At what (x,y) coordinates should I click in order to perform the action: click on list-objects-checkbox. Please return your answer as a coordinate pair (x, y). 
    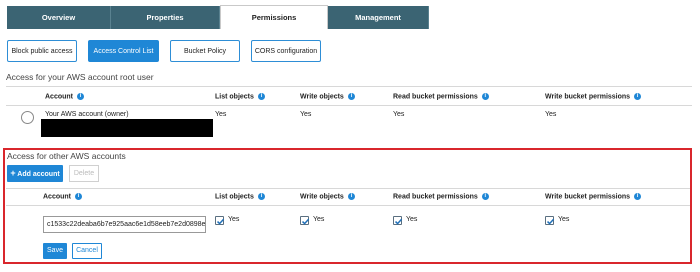
    Looking at the image, I should click on (220, 220).